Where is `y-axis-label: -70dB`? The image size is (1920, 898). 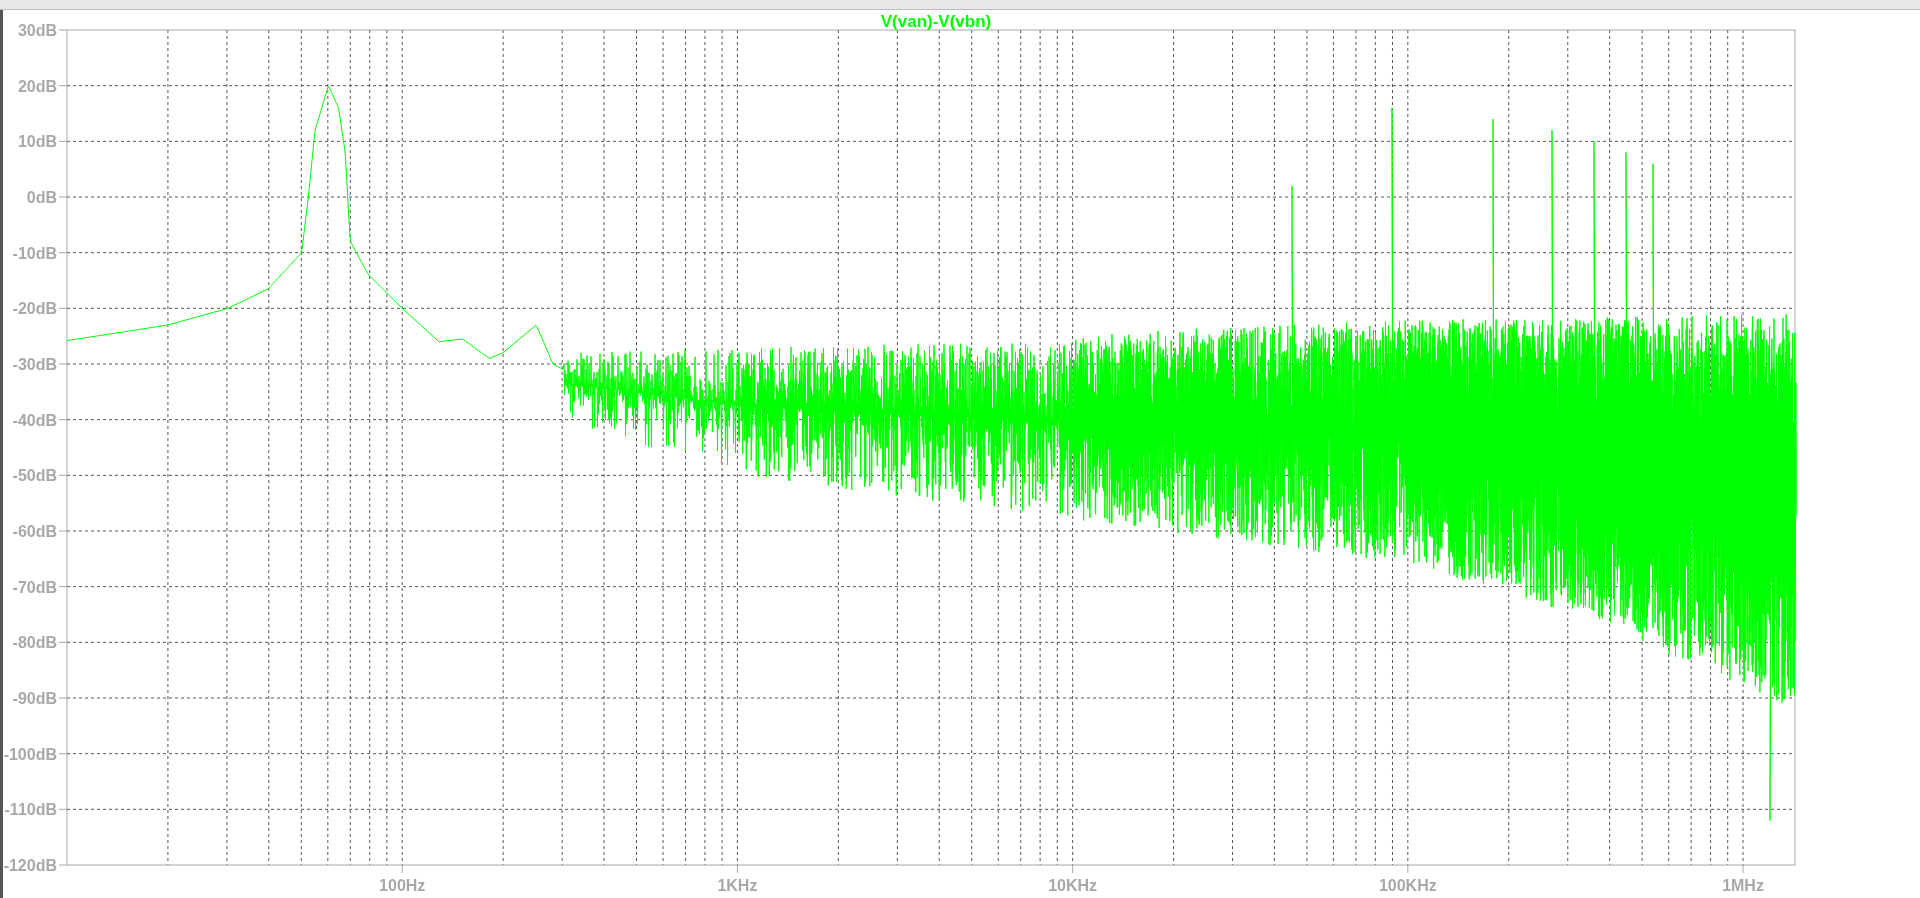
y-axis-label: -70dB is located at coordinates (34, 587).